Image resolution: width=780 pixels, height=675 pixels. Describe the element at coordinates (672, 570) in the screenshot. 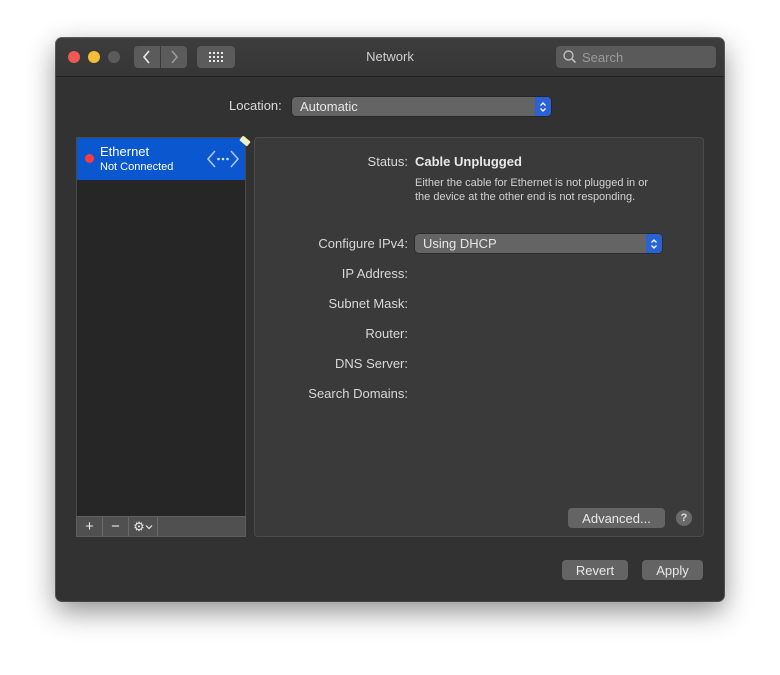

I see `apply-button: Apply` at that location.